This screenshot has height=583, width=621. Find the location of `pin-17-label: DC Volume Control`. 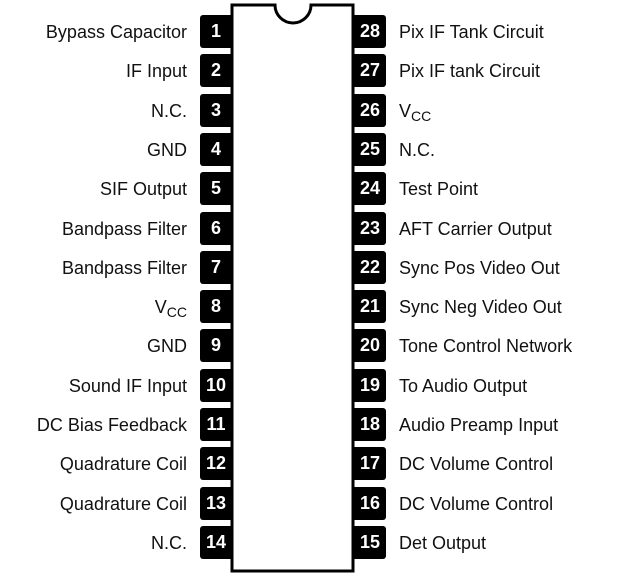

pin-17-label: DC Volume Control is located at coordinates (476, 464).